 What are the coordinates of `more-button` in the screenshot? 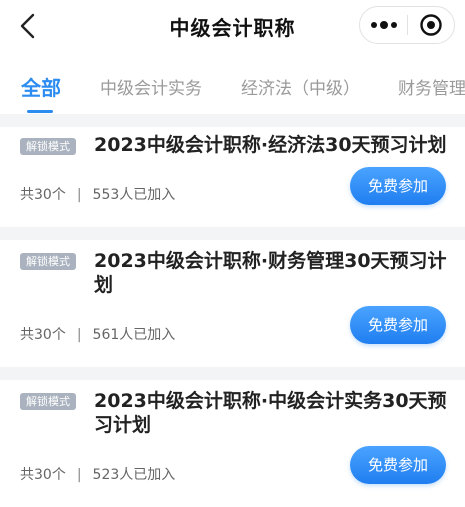 It's located at (383, 25).